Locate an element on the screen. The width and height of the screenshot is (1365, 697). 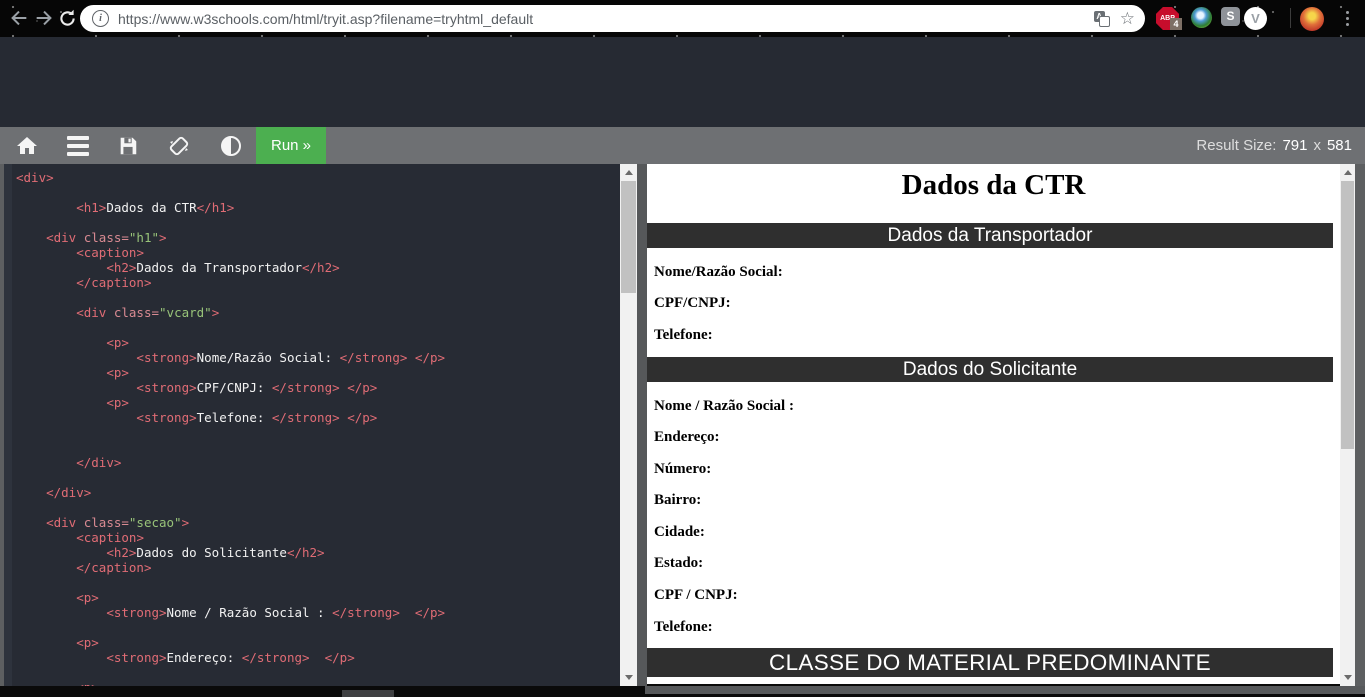
home-icon is located at coordinates (27, 145).